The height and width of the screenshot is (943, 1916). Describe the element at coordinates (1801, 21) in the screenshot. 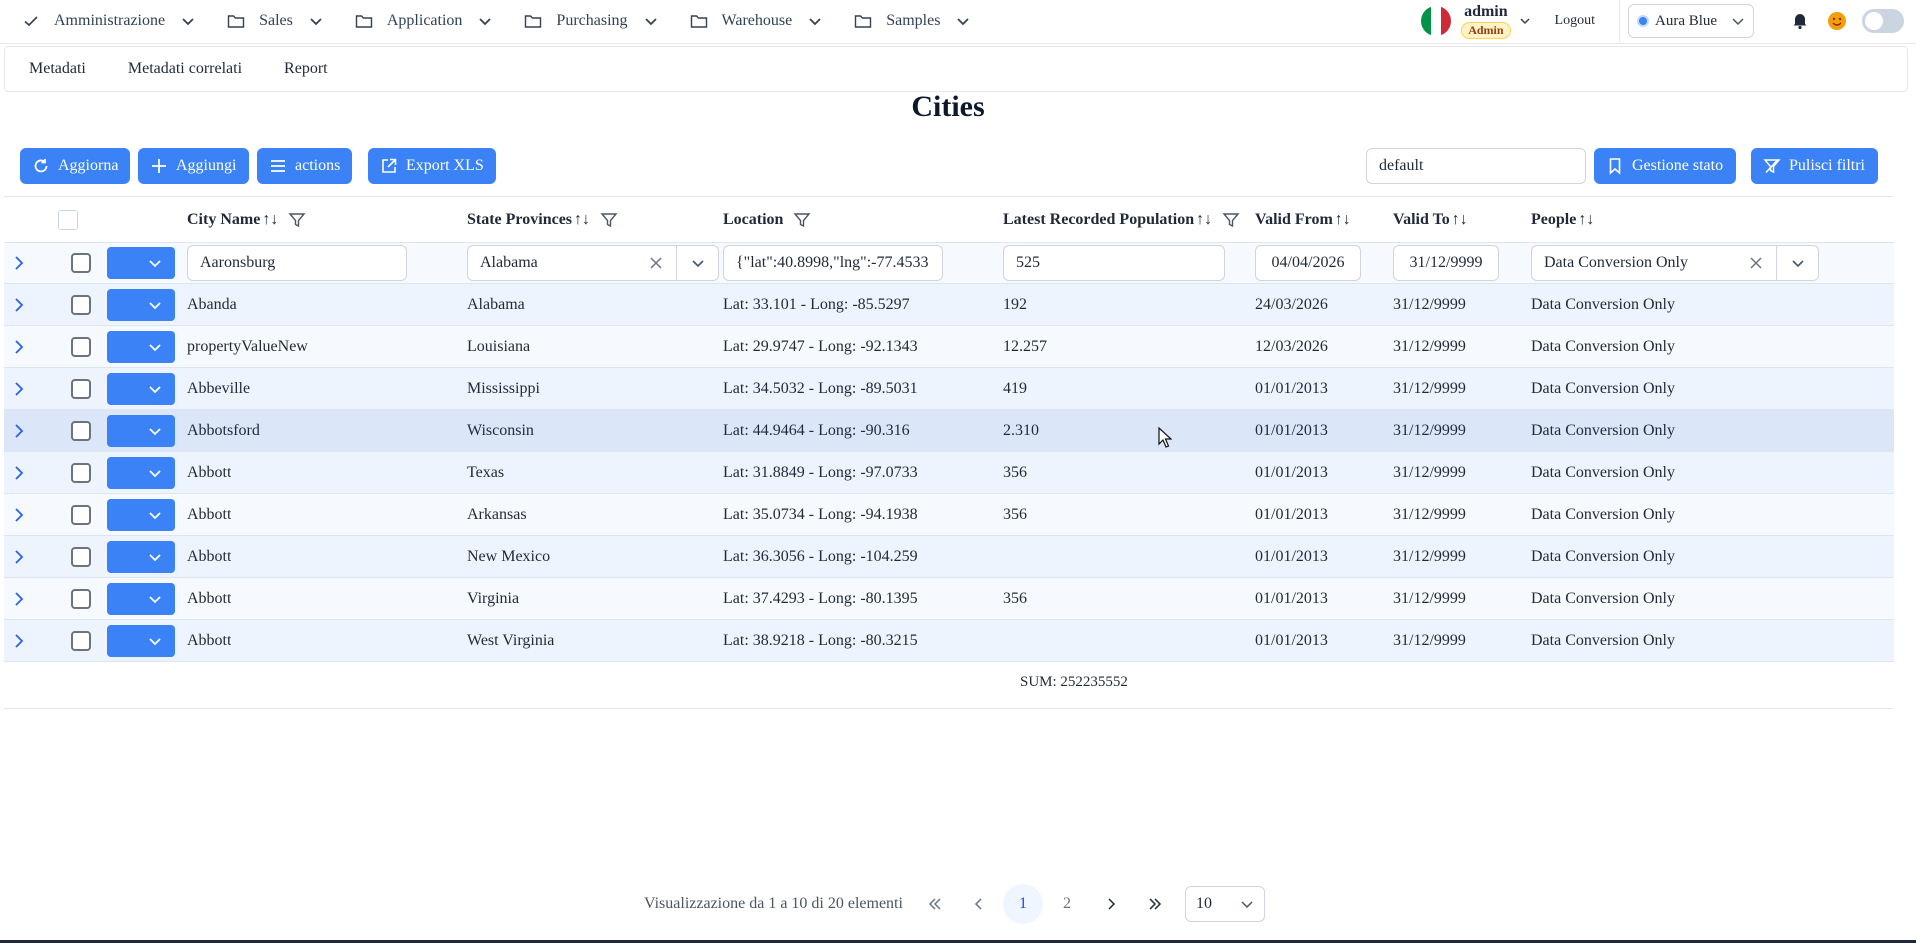

I see `bell-icon` at that location.